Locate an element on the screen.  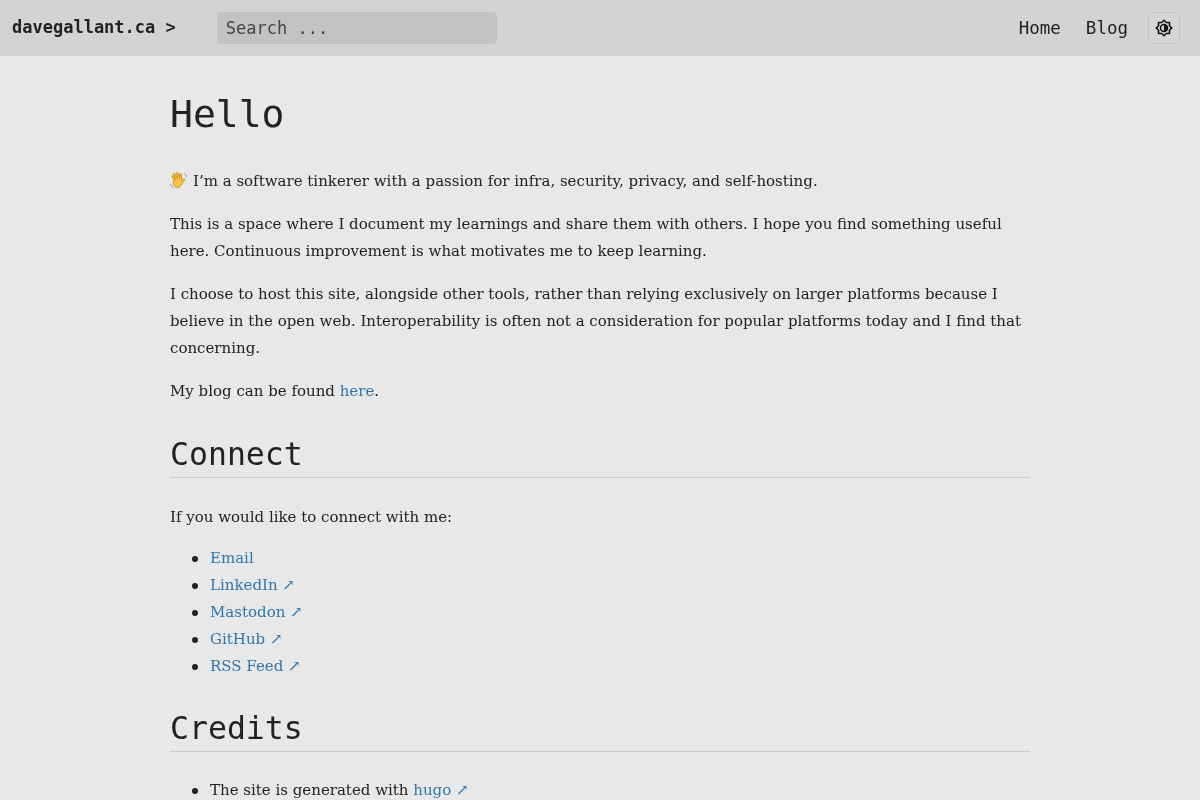
paragraph: This is a space where I document my learnings and share them with others. I hope you find something useful here. Continuous improvement is what motivates me to keep learning. is located at coordinates (586, 238).